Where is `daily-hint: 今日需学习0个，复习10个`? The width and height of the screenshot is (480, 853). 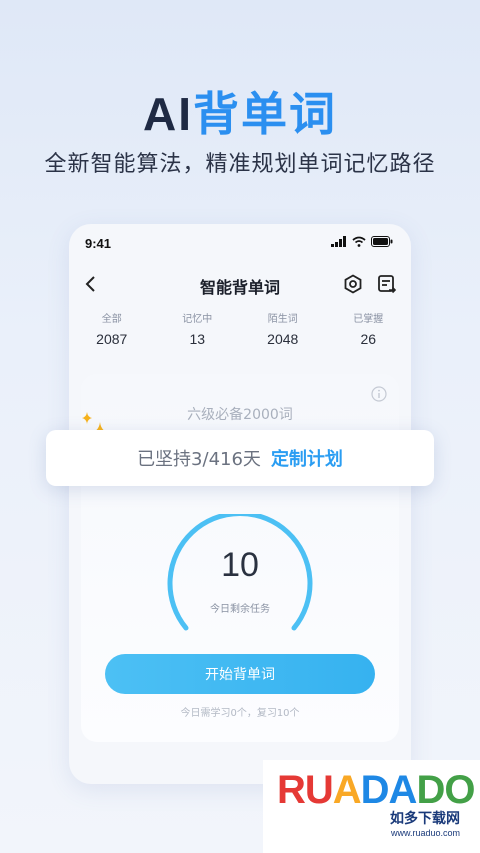
daily-hint: 今日需学习0个，复习10个 is located at coordinates (240, 713).